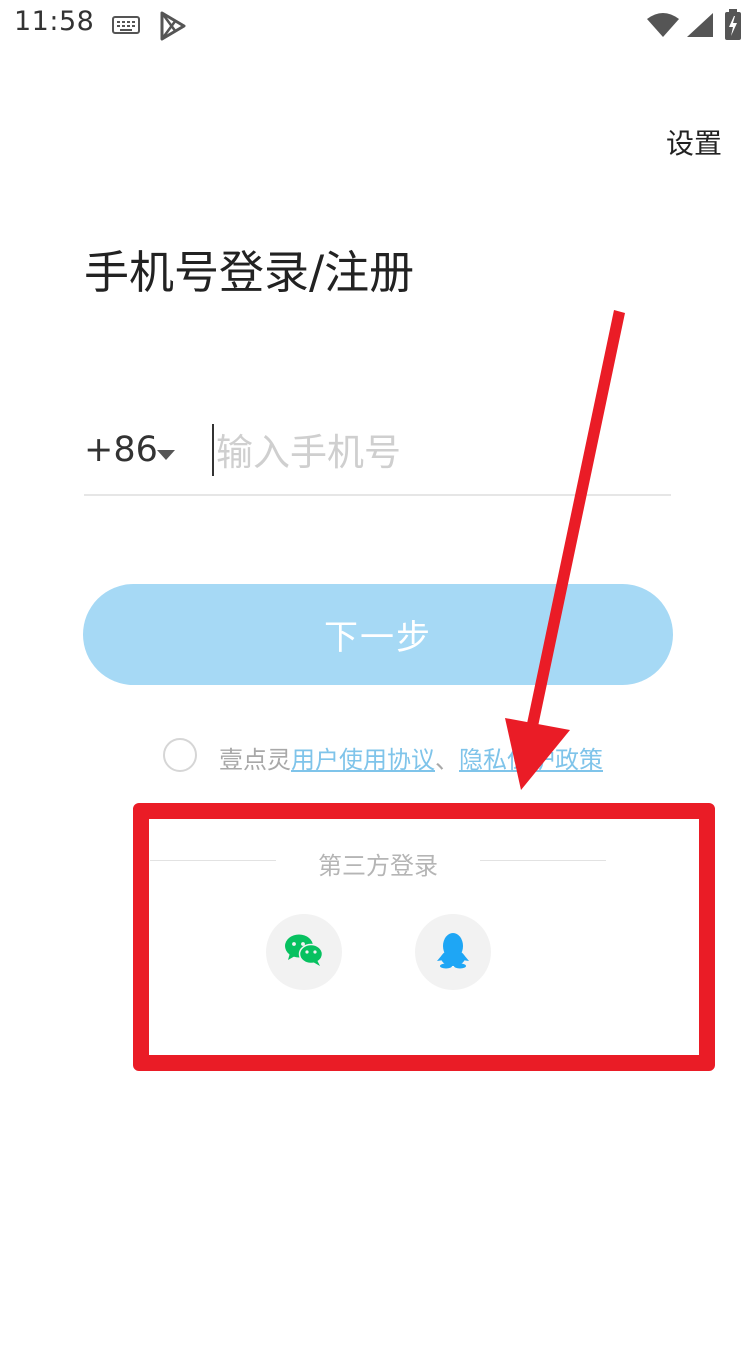 The height and width of the screenshot is (1345, 756). What do you see at coordinates (733, 27) in the screenshot?
I see `battery-charging-icon` at bounding box center [733, 27].